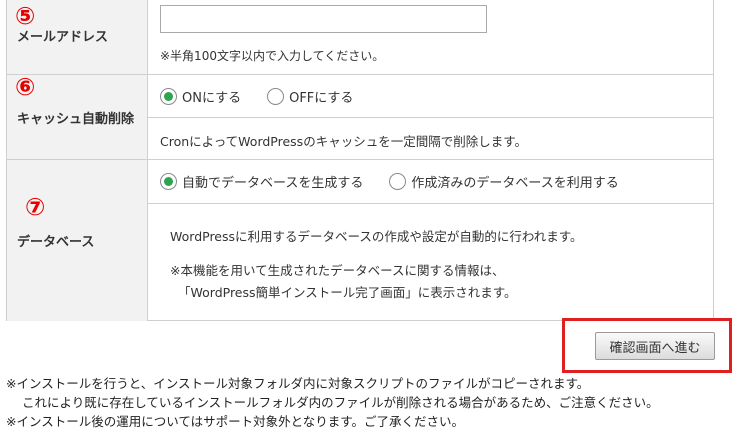 This screenshot has width=747, height=443. Describe the element at coordinates (398, 181) in the screenshot. I see `database-existing-radio` at that location.